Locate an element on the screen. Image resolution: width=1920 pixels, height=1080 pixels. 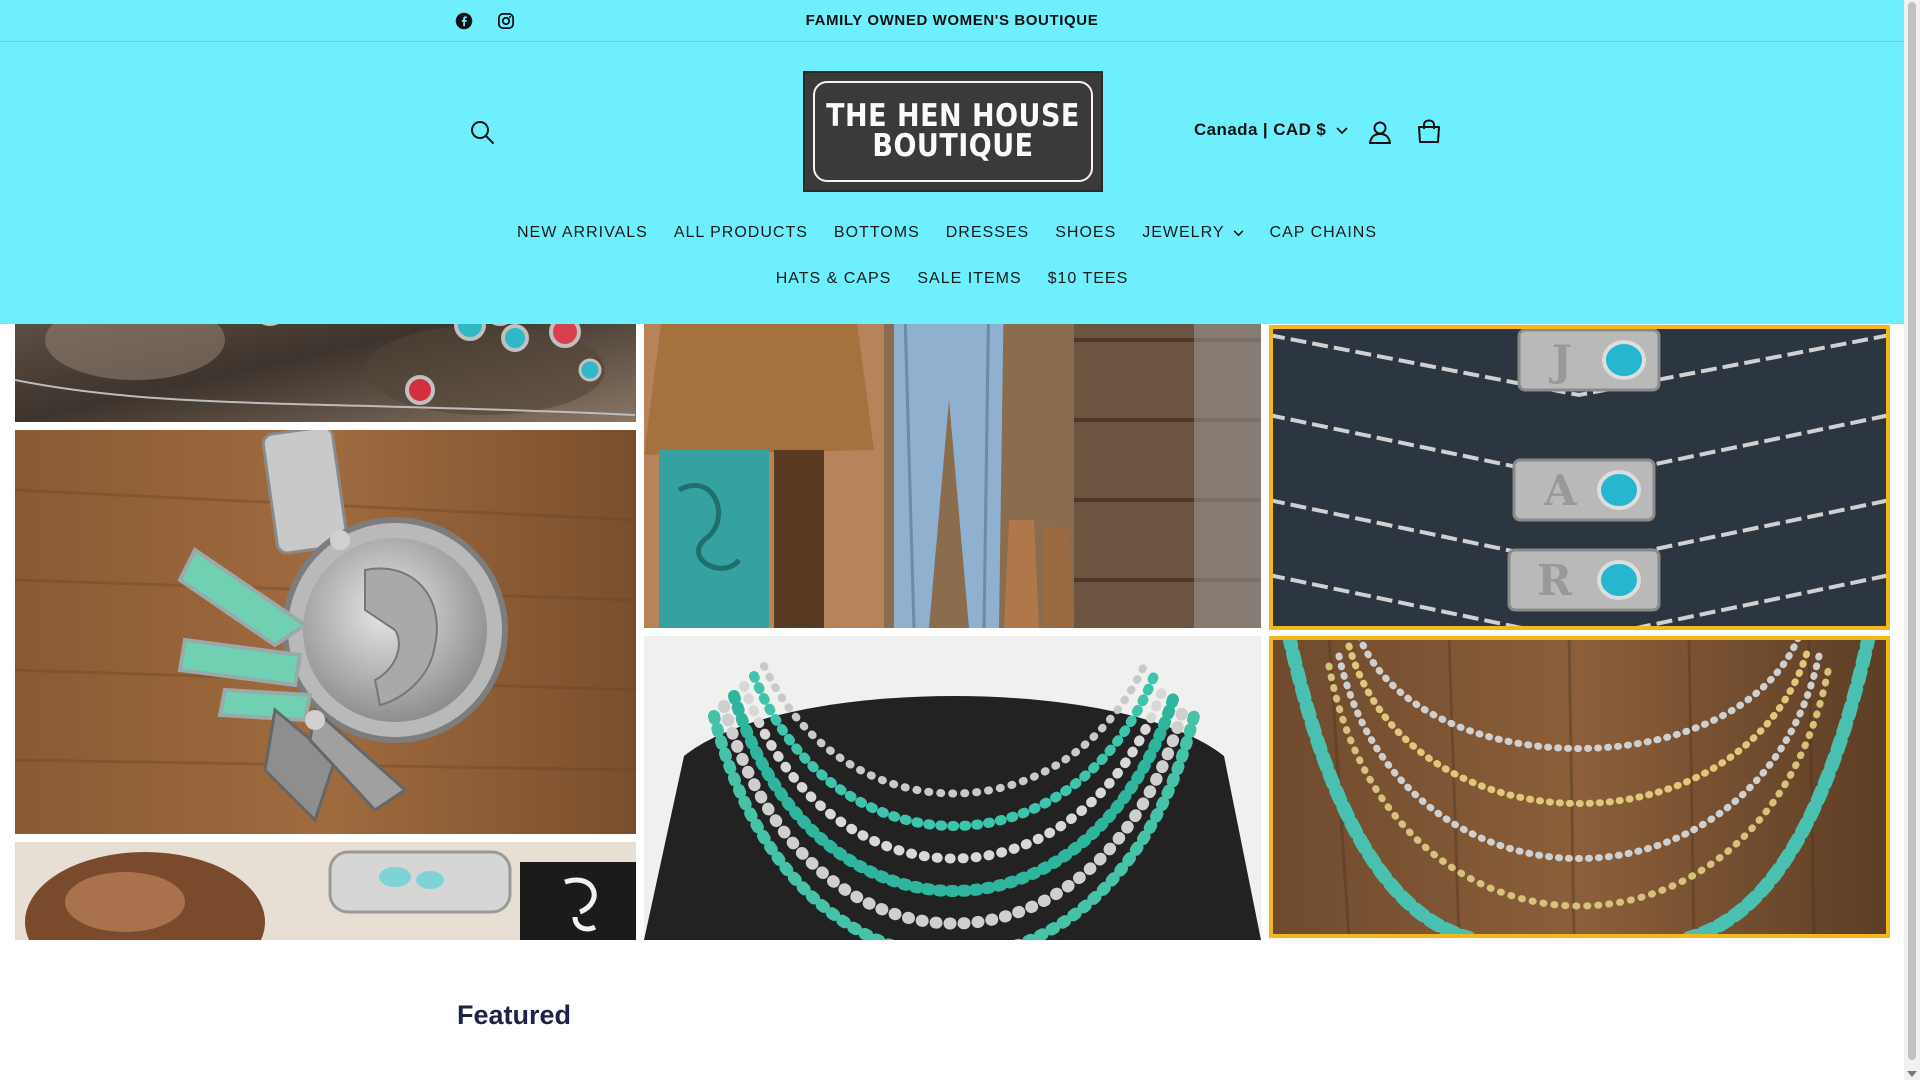
country-currency-selector: Canada | CAD $ is located at coordinates (1271, 130).